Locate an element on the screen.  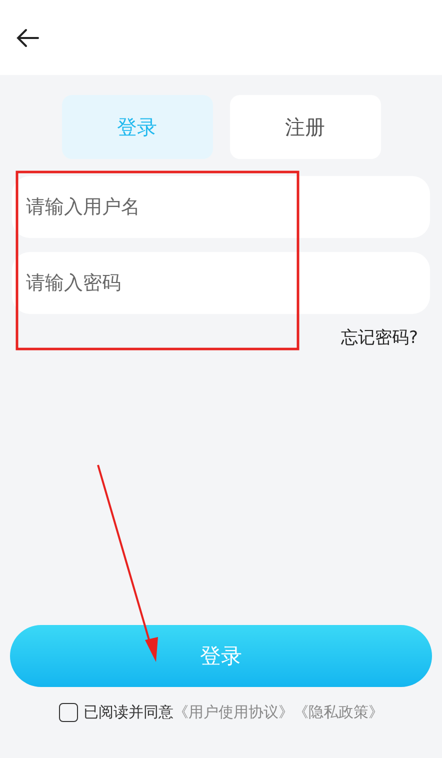
policy-link: 《隐私政策》 is located at coordinates (339, 712).